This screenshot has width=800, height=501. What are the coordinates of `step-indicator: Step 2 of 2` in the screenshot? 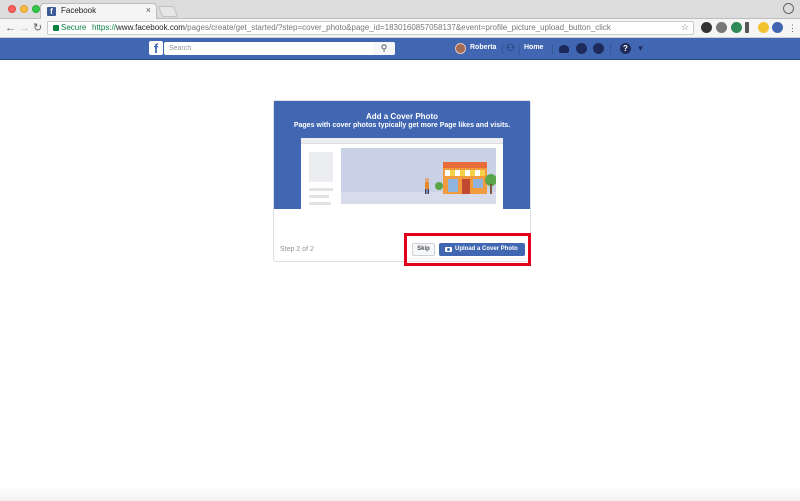 It's located at (297, 249).